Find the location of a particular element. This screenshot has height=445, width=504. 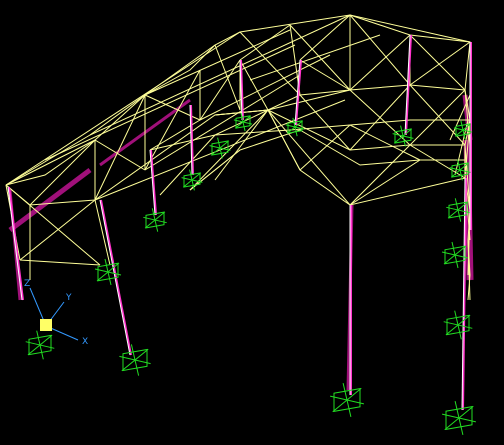

x-axis-label: X is located at coordinates (85, 342).